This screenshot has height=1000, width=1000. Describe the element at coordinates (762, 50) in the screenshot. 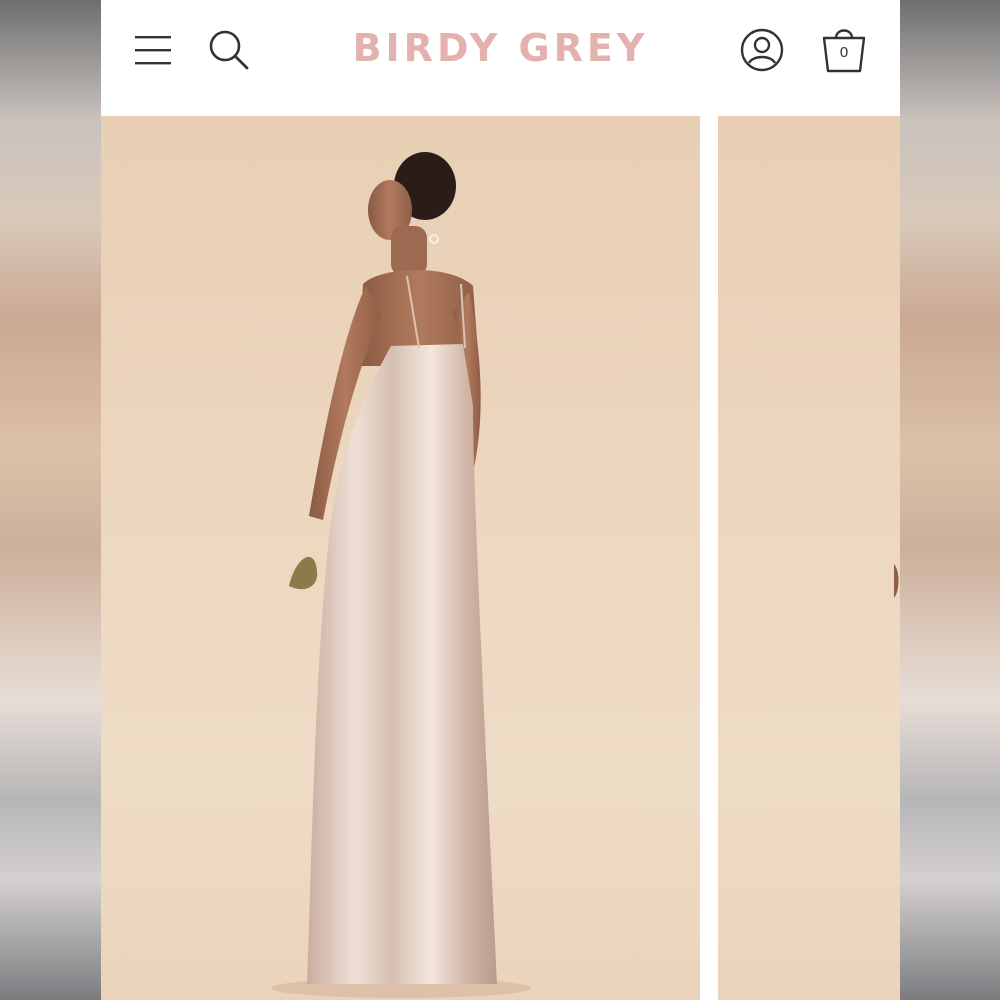

I see `account-icon` at that location.